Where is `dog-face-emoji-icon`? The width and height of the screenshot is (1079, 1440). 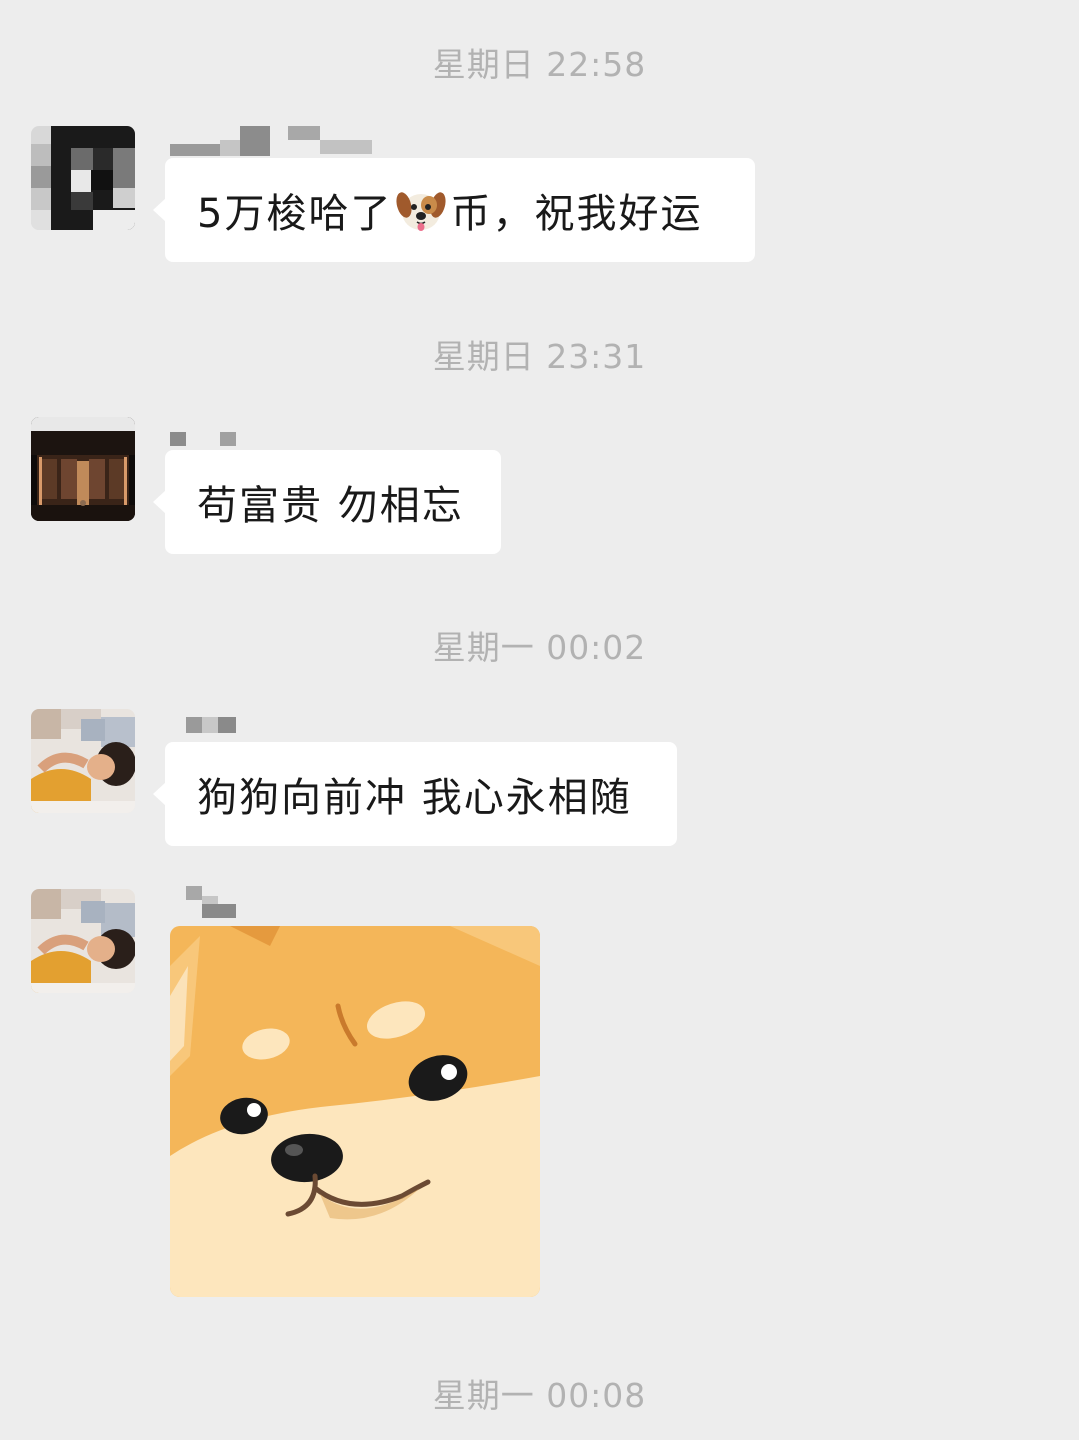 dog-face-emoji-icon is located at coordinates (421, 210).